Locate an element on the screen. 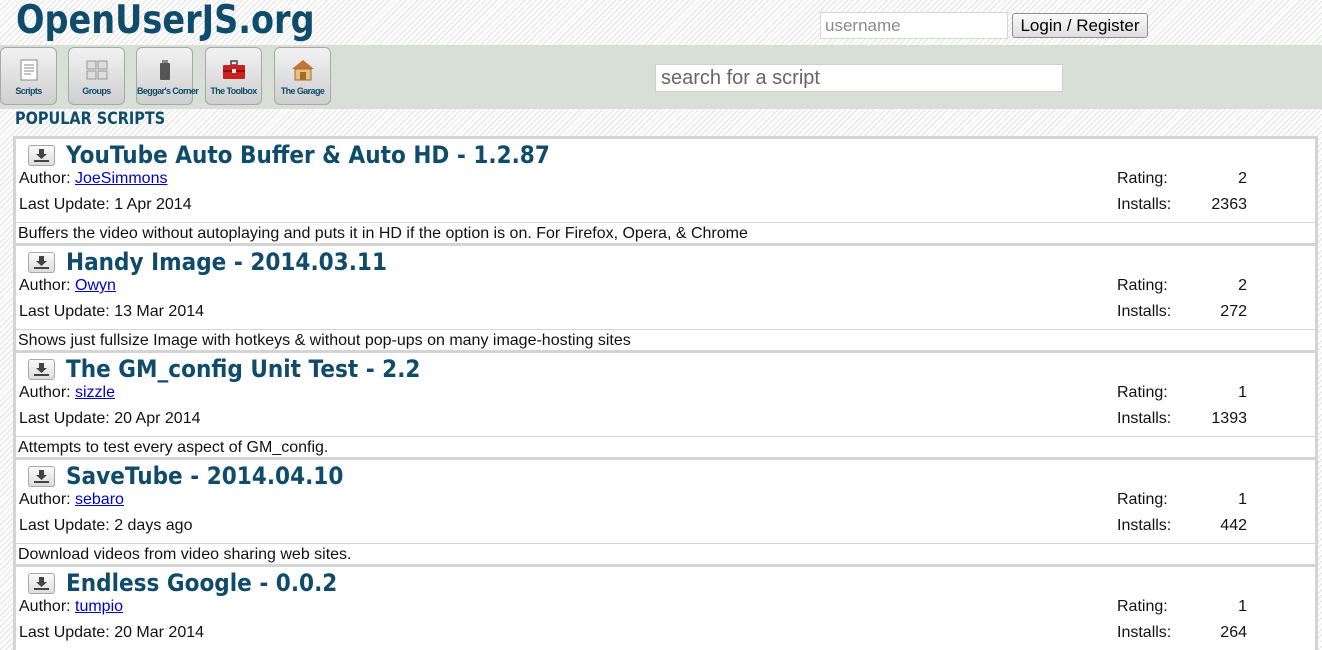 The height and width of the screenshot is (650, 1322). author-link: sizzle is located at coordinates (95, 393).